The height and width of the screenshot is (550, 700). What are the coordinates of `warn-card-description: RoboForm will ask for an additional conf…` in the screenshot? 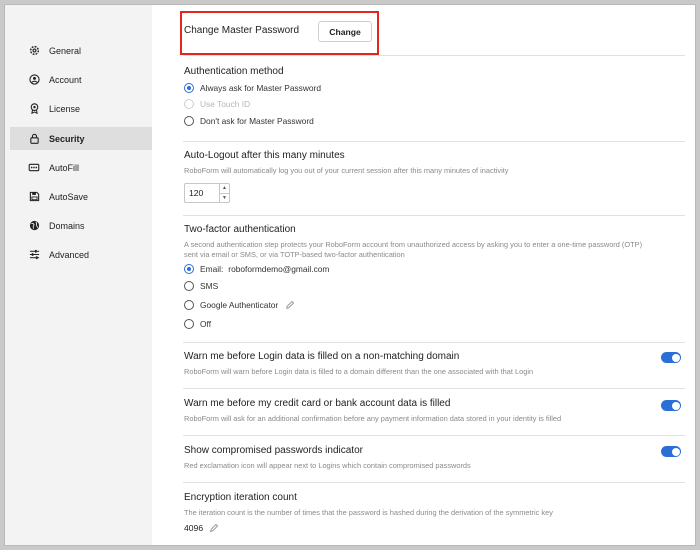 It's located at (373, 418).